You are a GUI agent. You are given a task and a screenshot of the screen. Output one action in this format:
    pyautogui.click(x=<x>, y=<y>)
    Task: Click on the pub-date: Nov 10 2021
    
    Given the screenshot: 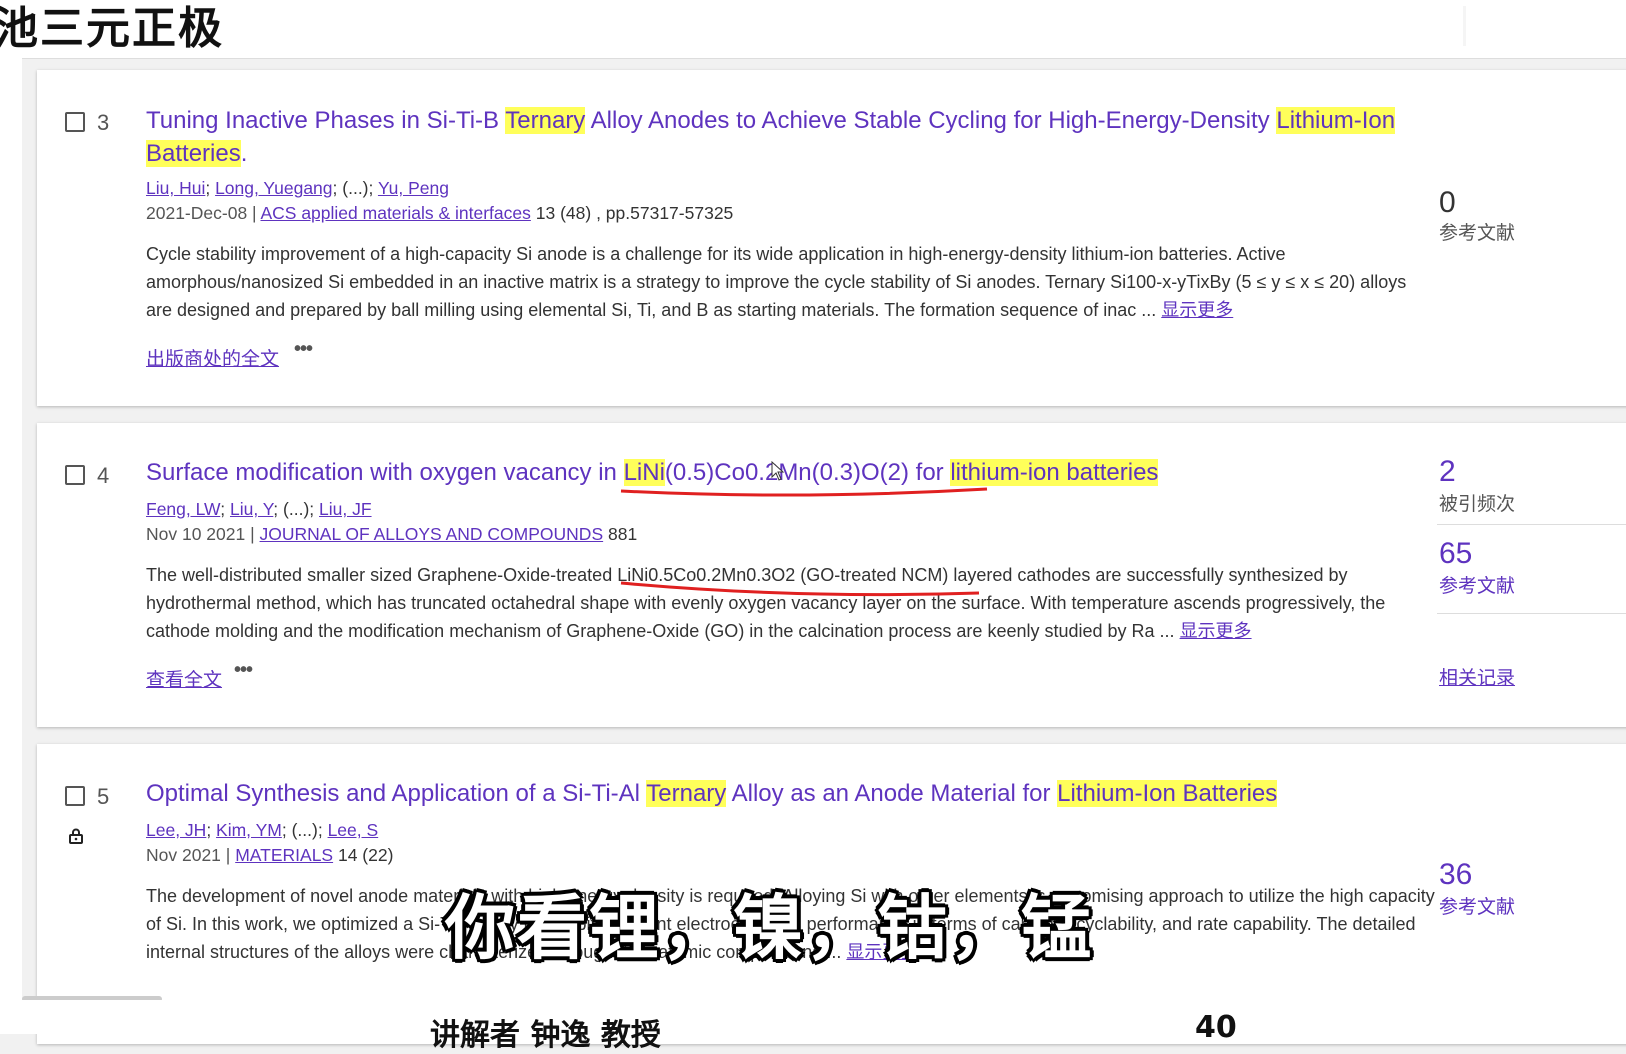 What is the action you would take?
    pyautogui.click(x=196, y=534)
    